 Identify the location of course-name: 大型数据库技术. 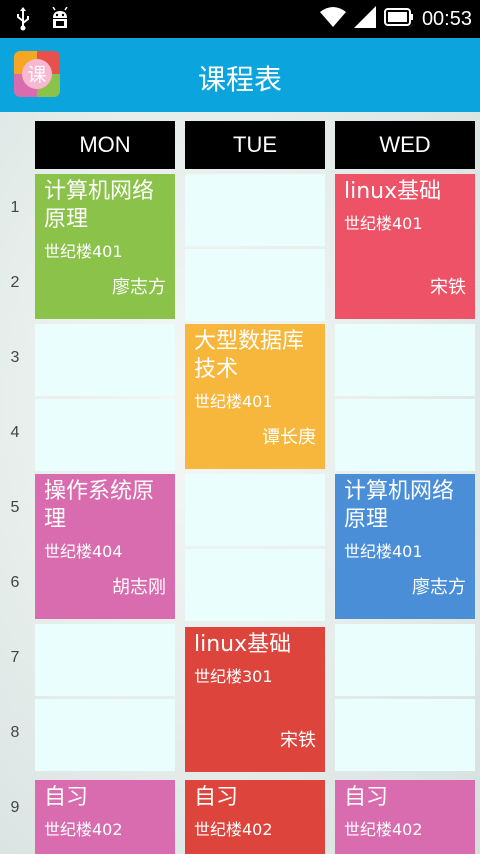
(249, 355).